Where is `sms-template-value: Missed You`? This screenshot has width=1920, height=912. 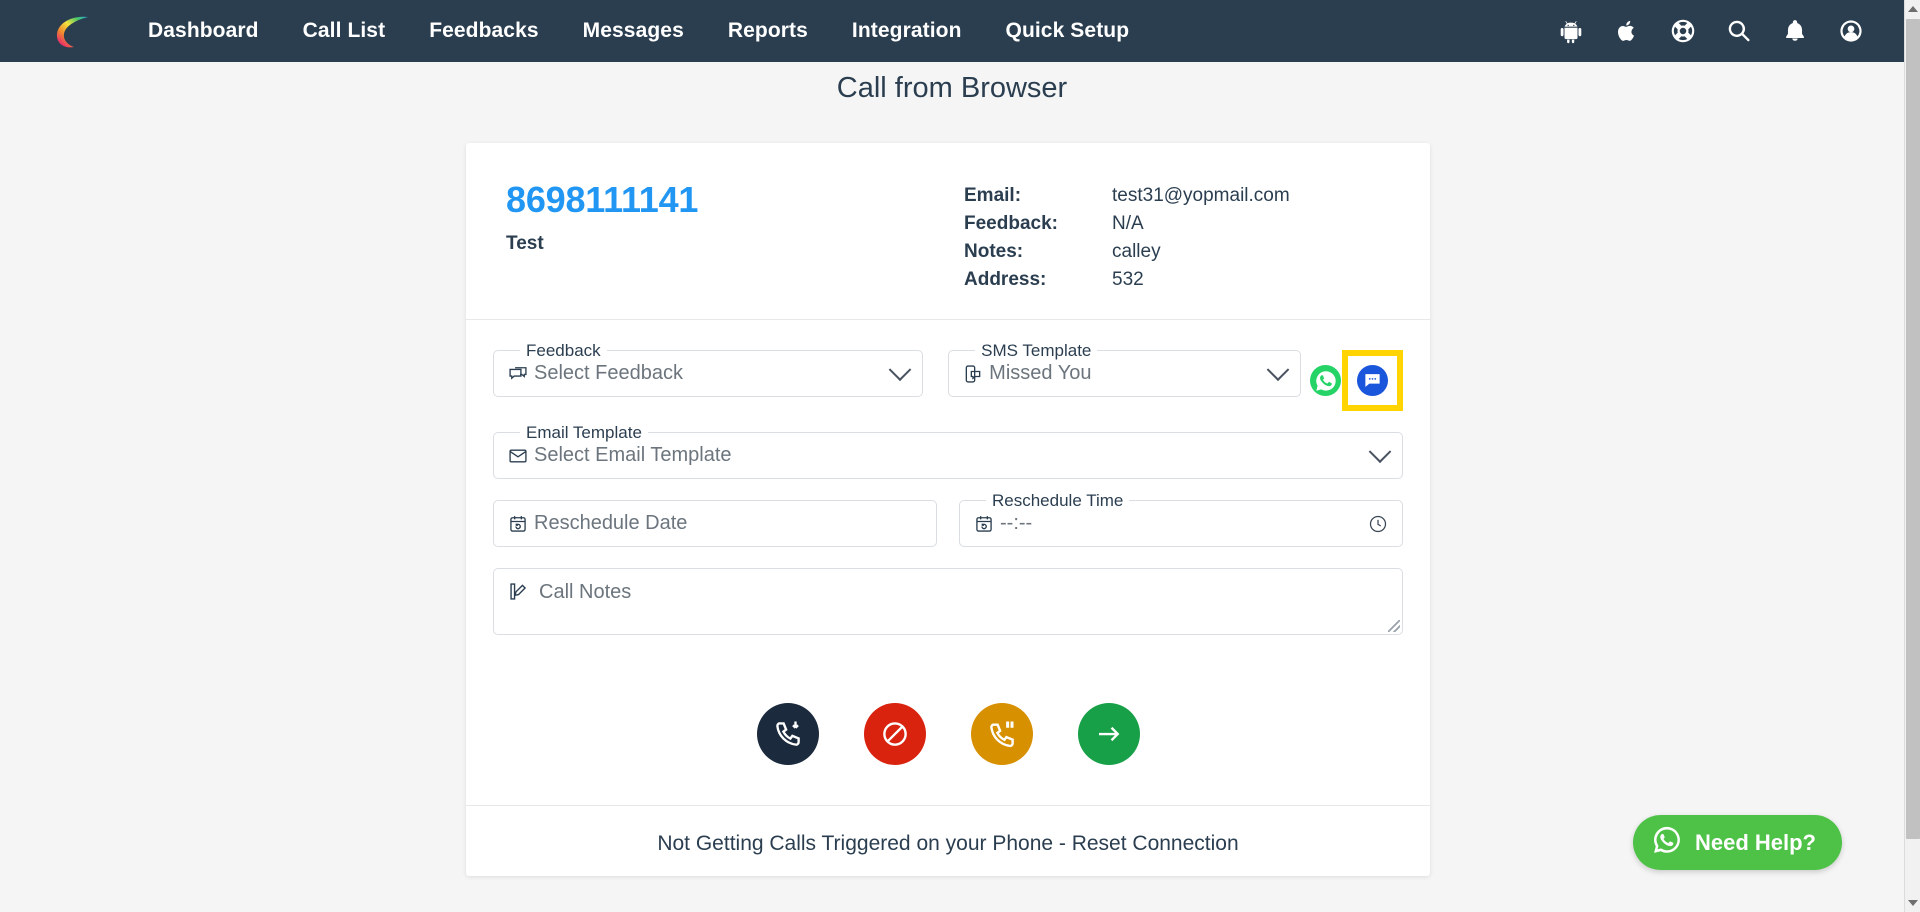
sms-template-value: Missed You is located at coordinates (1040, 373).